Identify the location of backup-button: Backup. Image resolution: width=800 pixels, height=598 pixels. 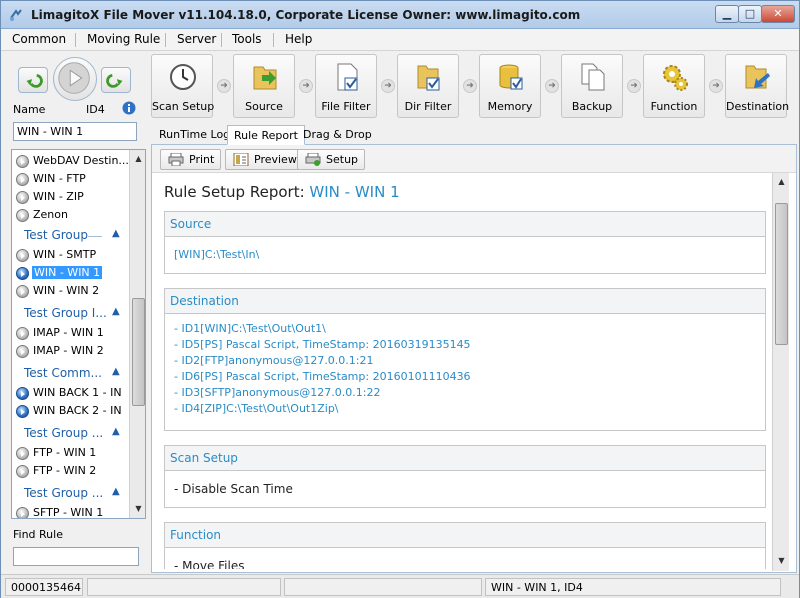
(592, 86).